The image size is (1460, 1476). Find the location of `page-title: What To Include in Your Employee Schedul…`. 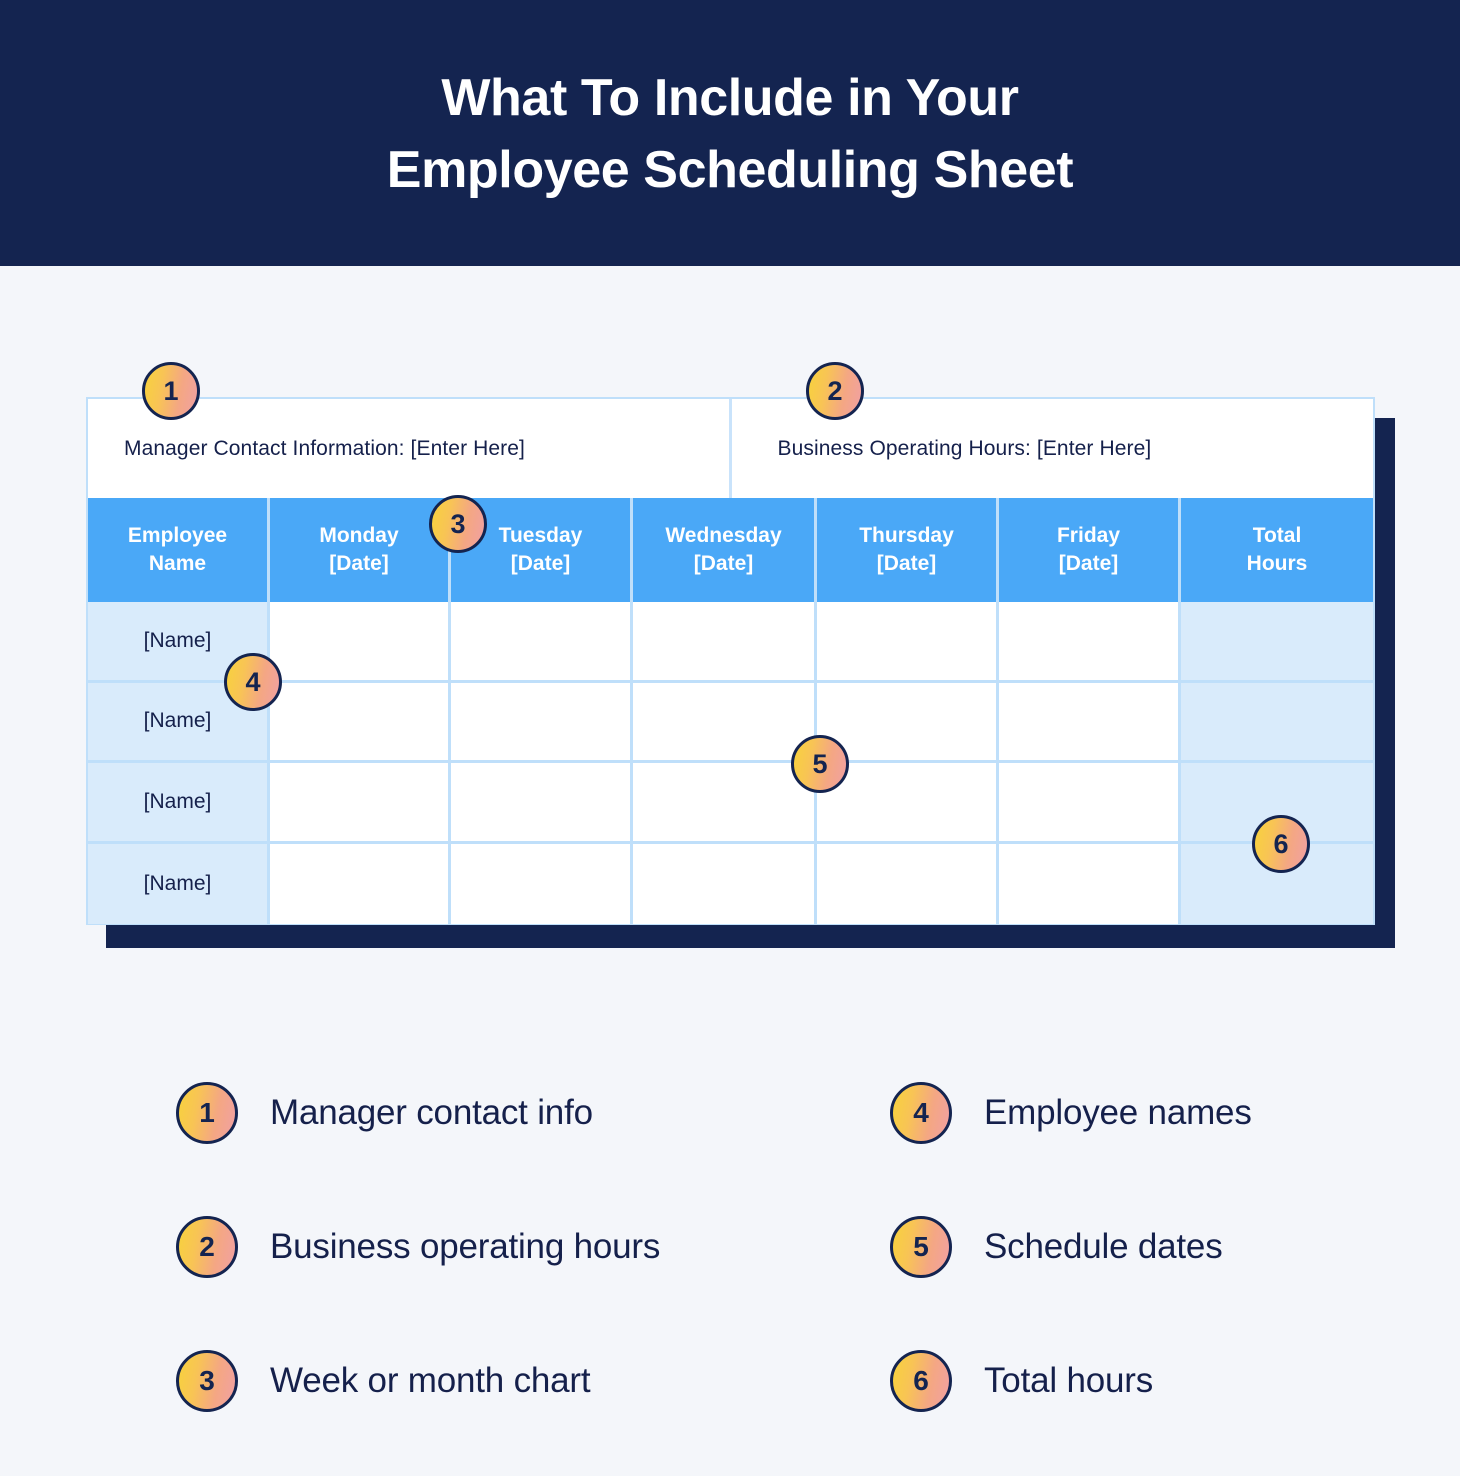

page-title: What To Include in Your Employee Schedul… is located at coordinates (730, 134).